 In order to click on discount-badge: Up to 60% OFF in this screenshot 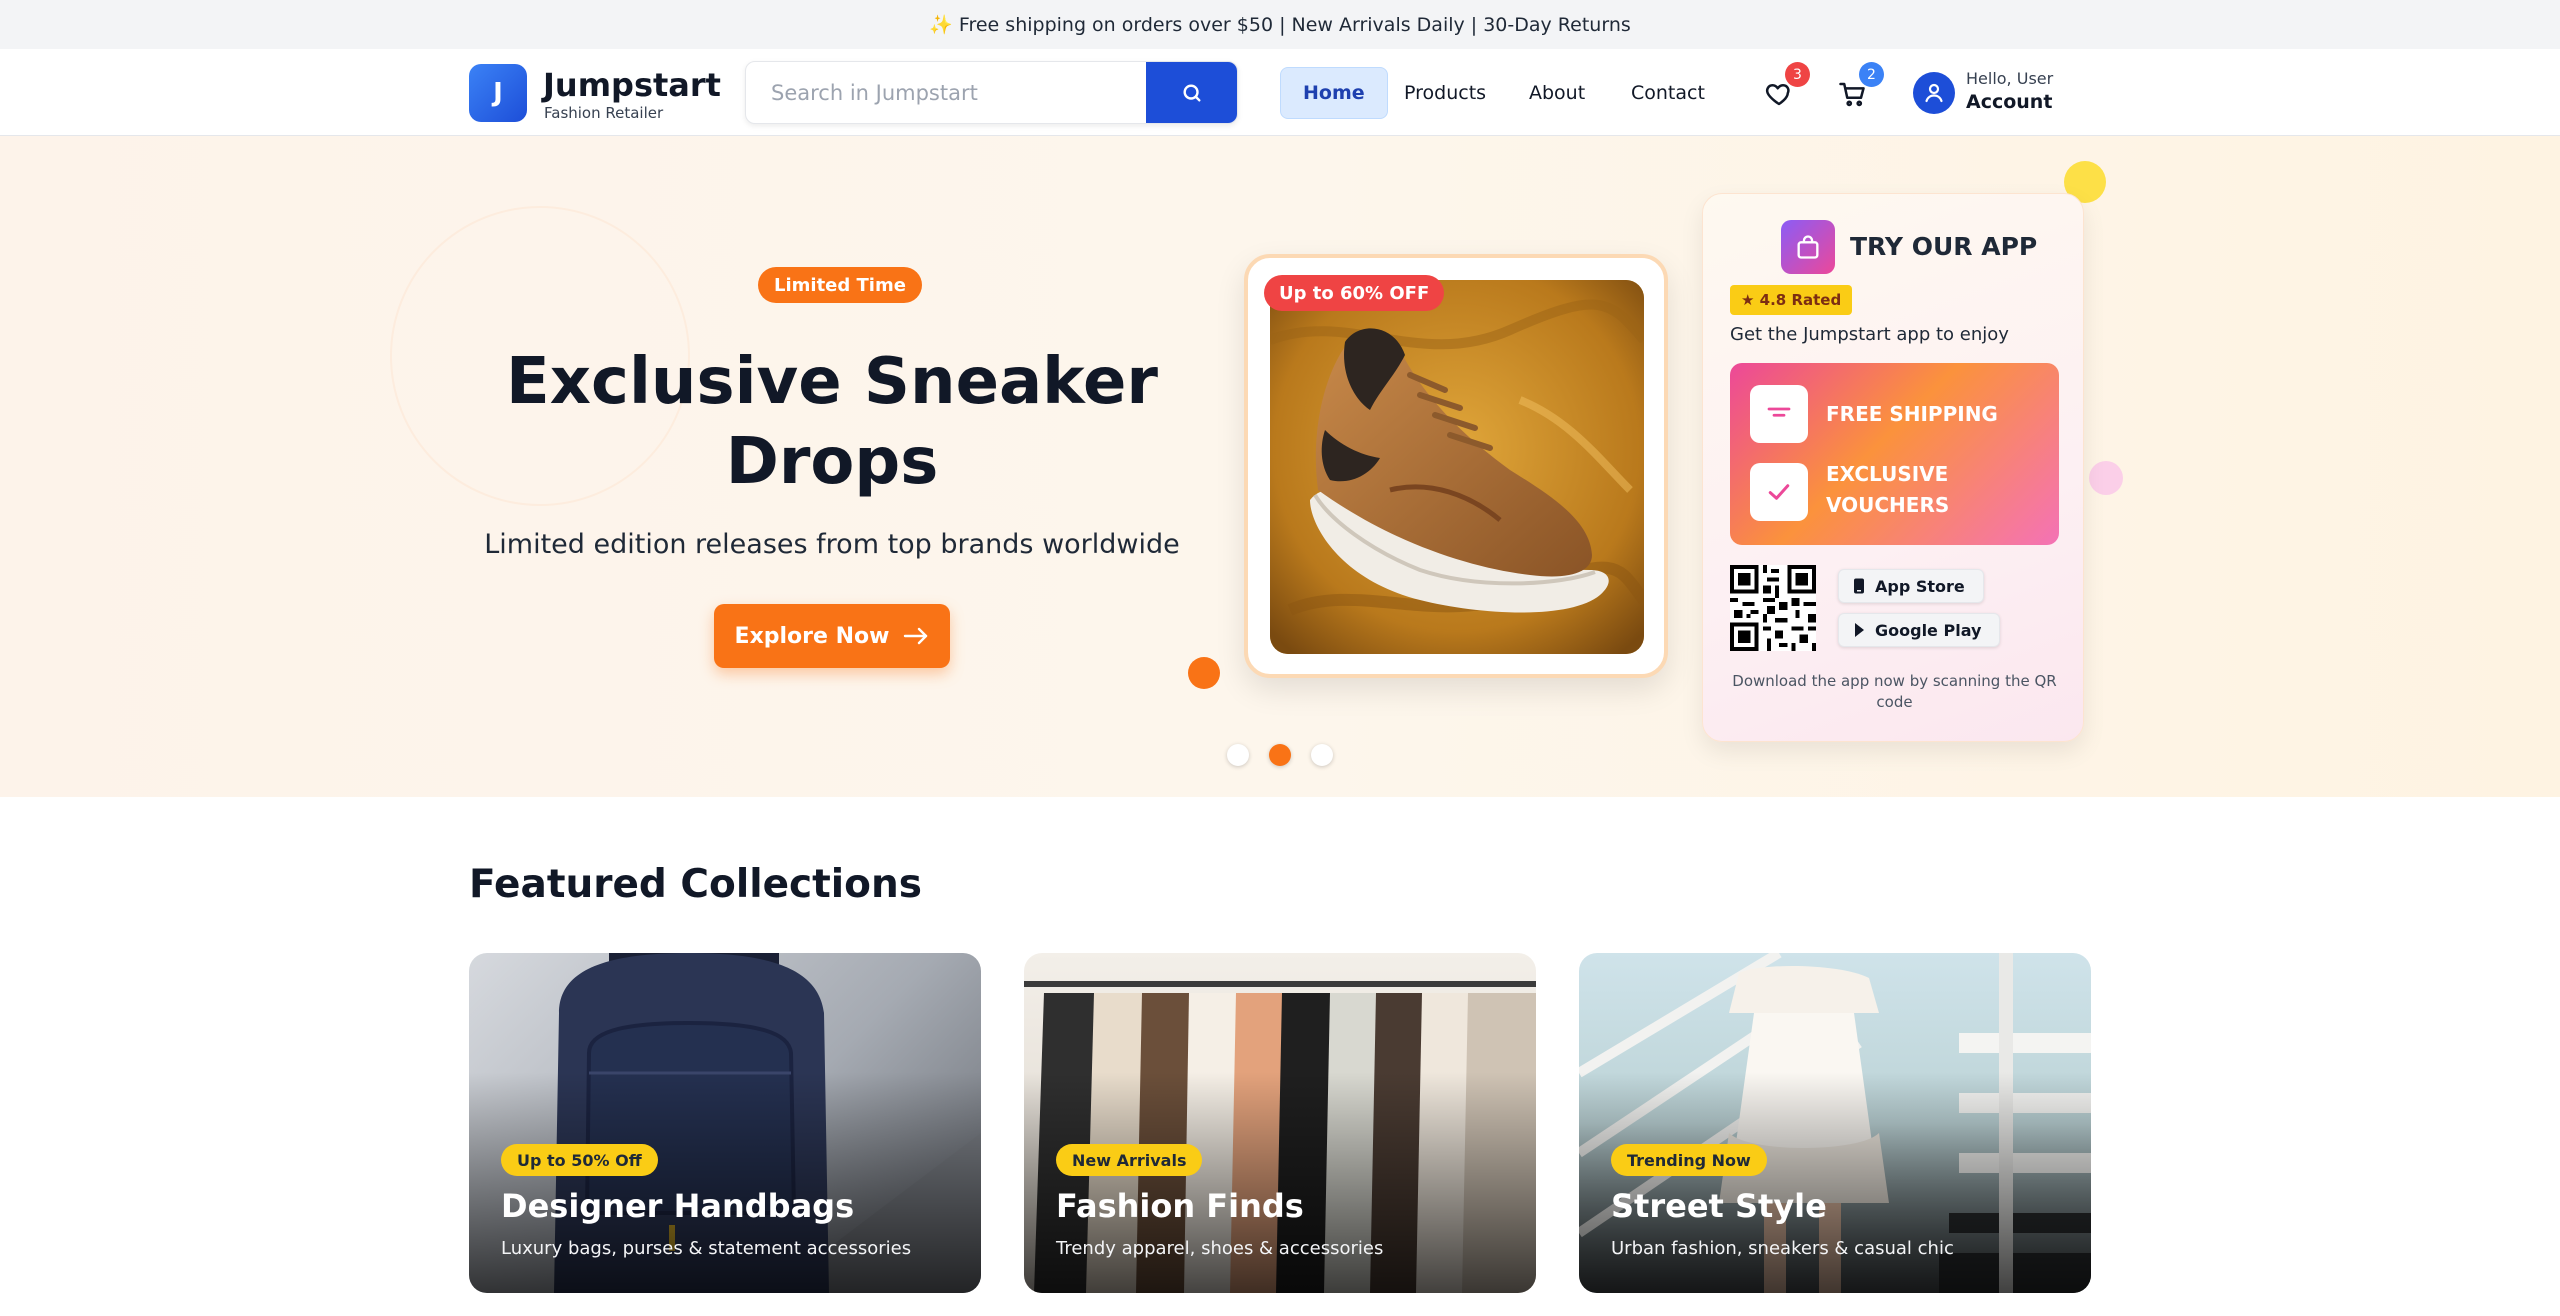, I will do `click(1354, 293)`.